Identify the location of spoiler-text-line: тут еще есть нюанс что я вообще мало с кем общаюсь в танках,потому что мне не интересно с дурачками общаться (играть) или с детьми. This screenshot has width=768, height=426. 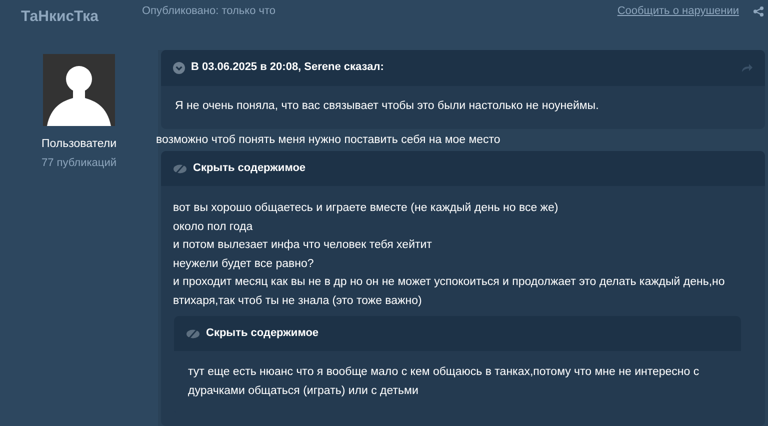
(444, 381).